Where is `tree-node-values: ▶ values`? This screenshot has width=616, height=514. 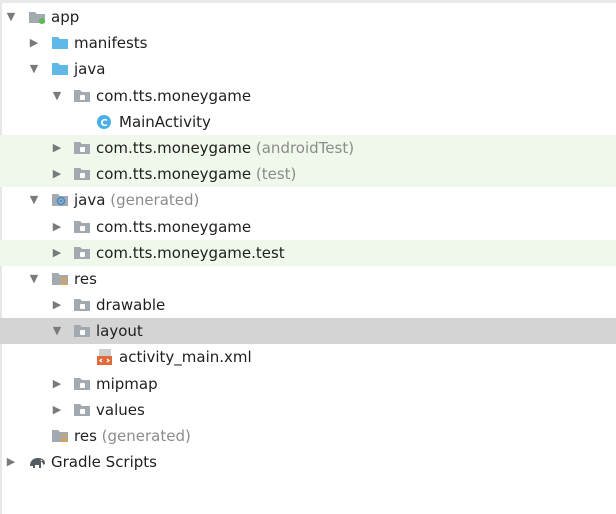 tree-node-values: ▶ values is located at coordinates (308, 410).